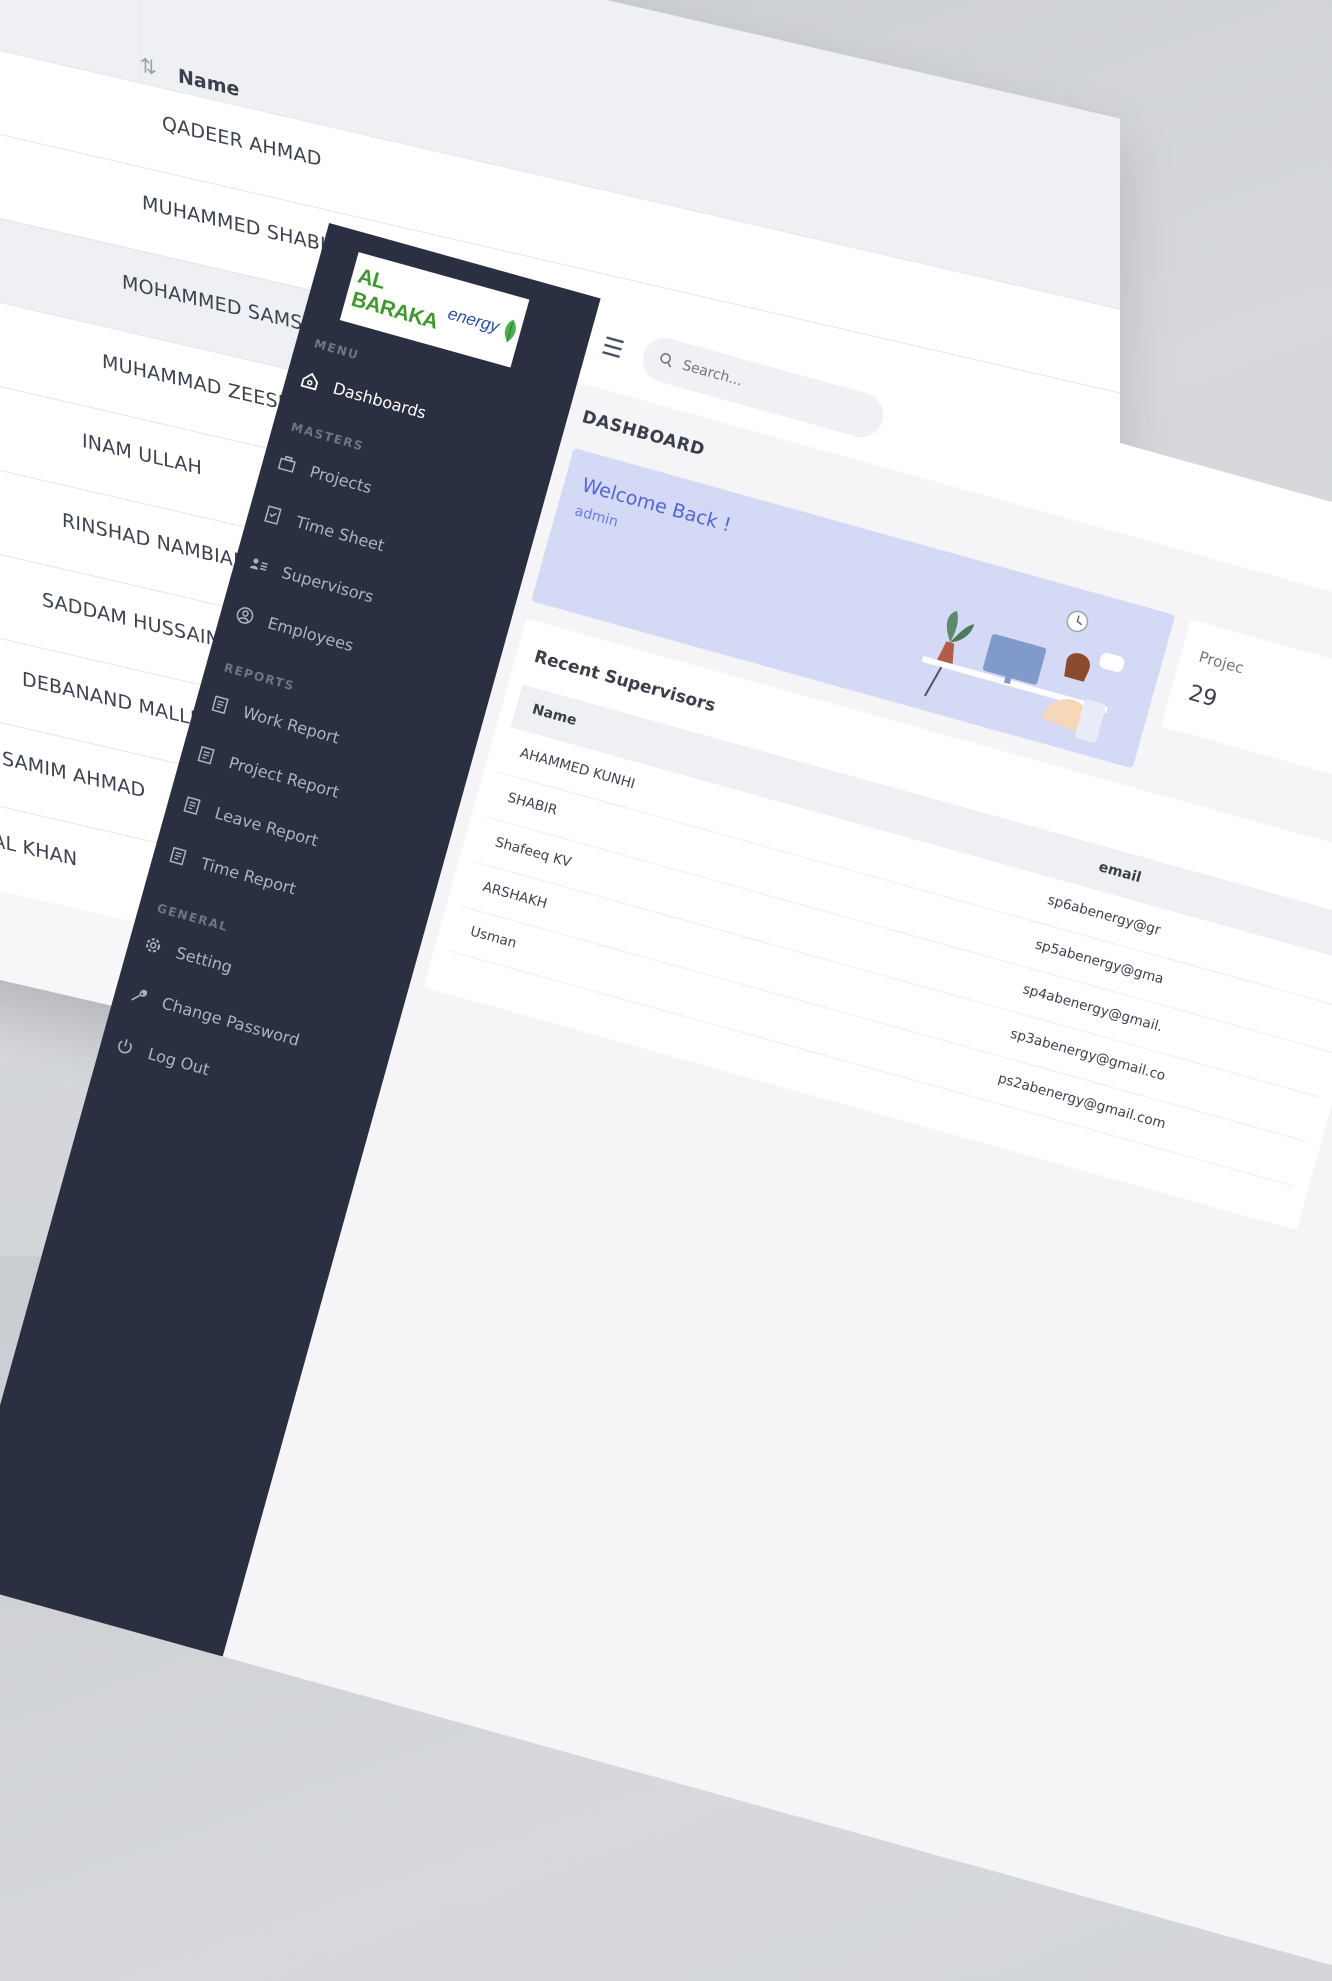 The image size is (1332, 1981). What do you see at coordinates (310, 633) in the screenshot?
I see `sidebar-item-label: Employees` at bounding box center [310, 633].